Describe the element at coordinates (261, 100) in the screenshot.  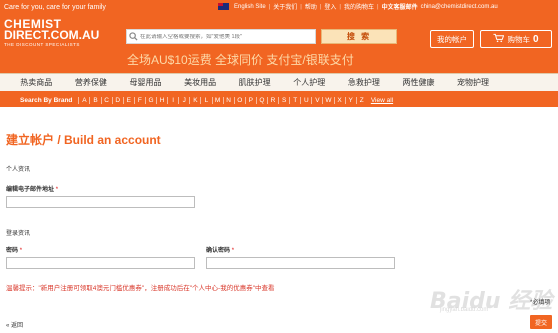
I see `brand-letter-q: Q` at that location.